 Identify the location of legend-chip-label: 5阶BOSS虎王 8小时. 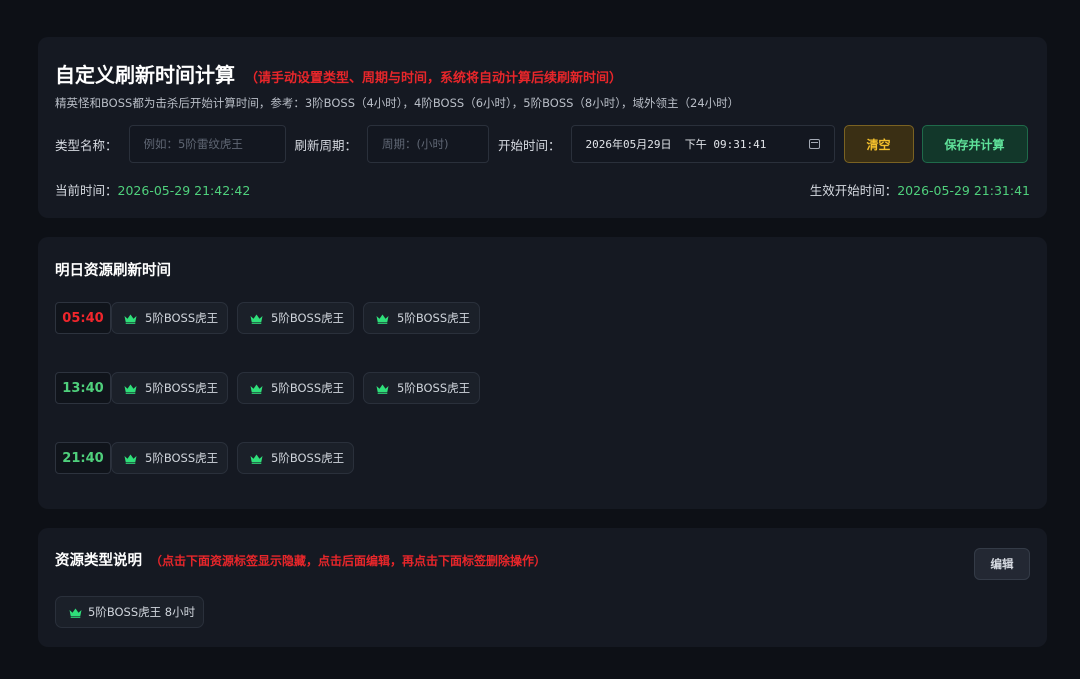
(142, 612).